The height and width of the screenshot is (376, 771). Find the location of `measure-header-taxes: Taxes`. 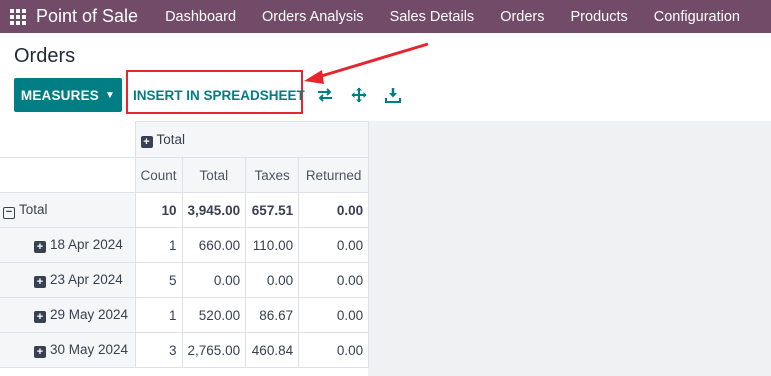

measure-header-taxes: Taxes is located at coordinates (272, 175).